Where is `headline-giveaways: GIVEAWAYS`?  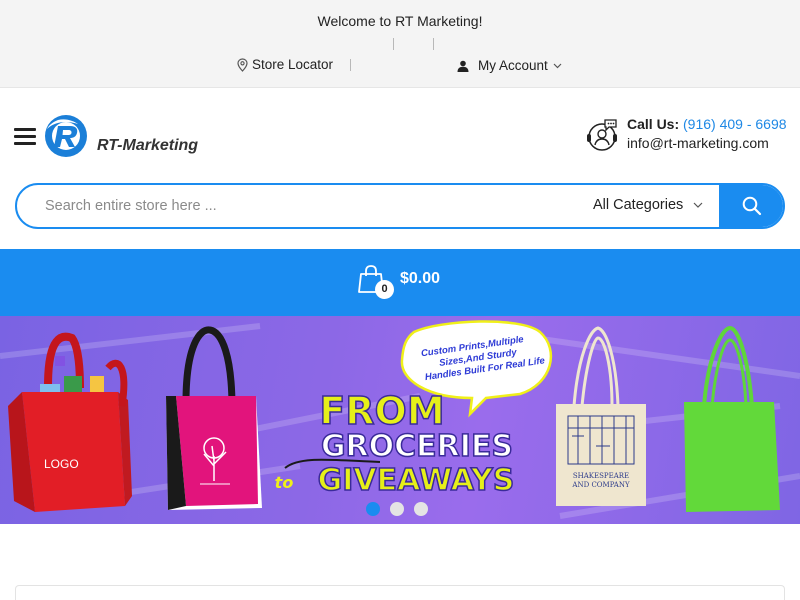
headline-giveaways: GIVEAWAYS is located at coordinates (416, 480).